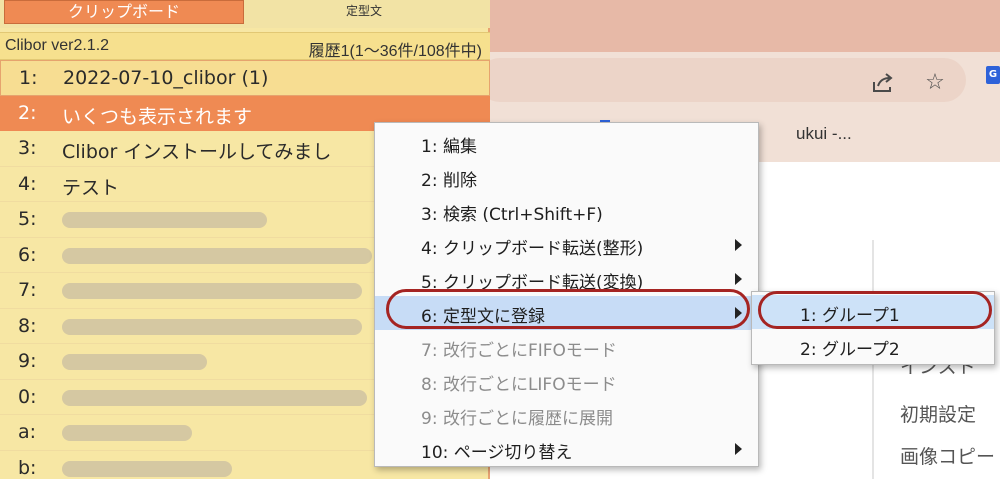 The height and width of the screenshot is (479, 1000). I want to click on menu-item-label: 3: 検索 (Ctrl+Shift+F), so click(512, 215).